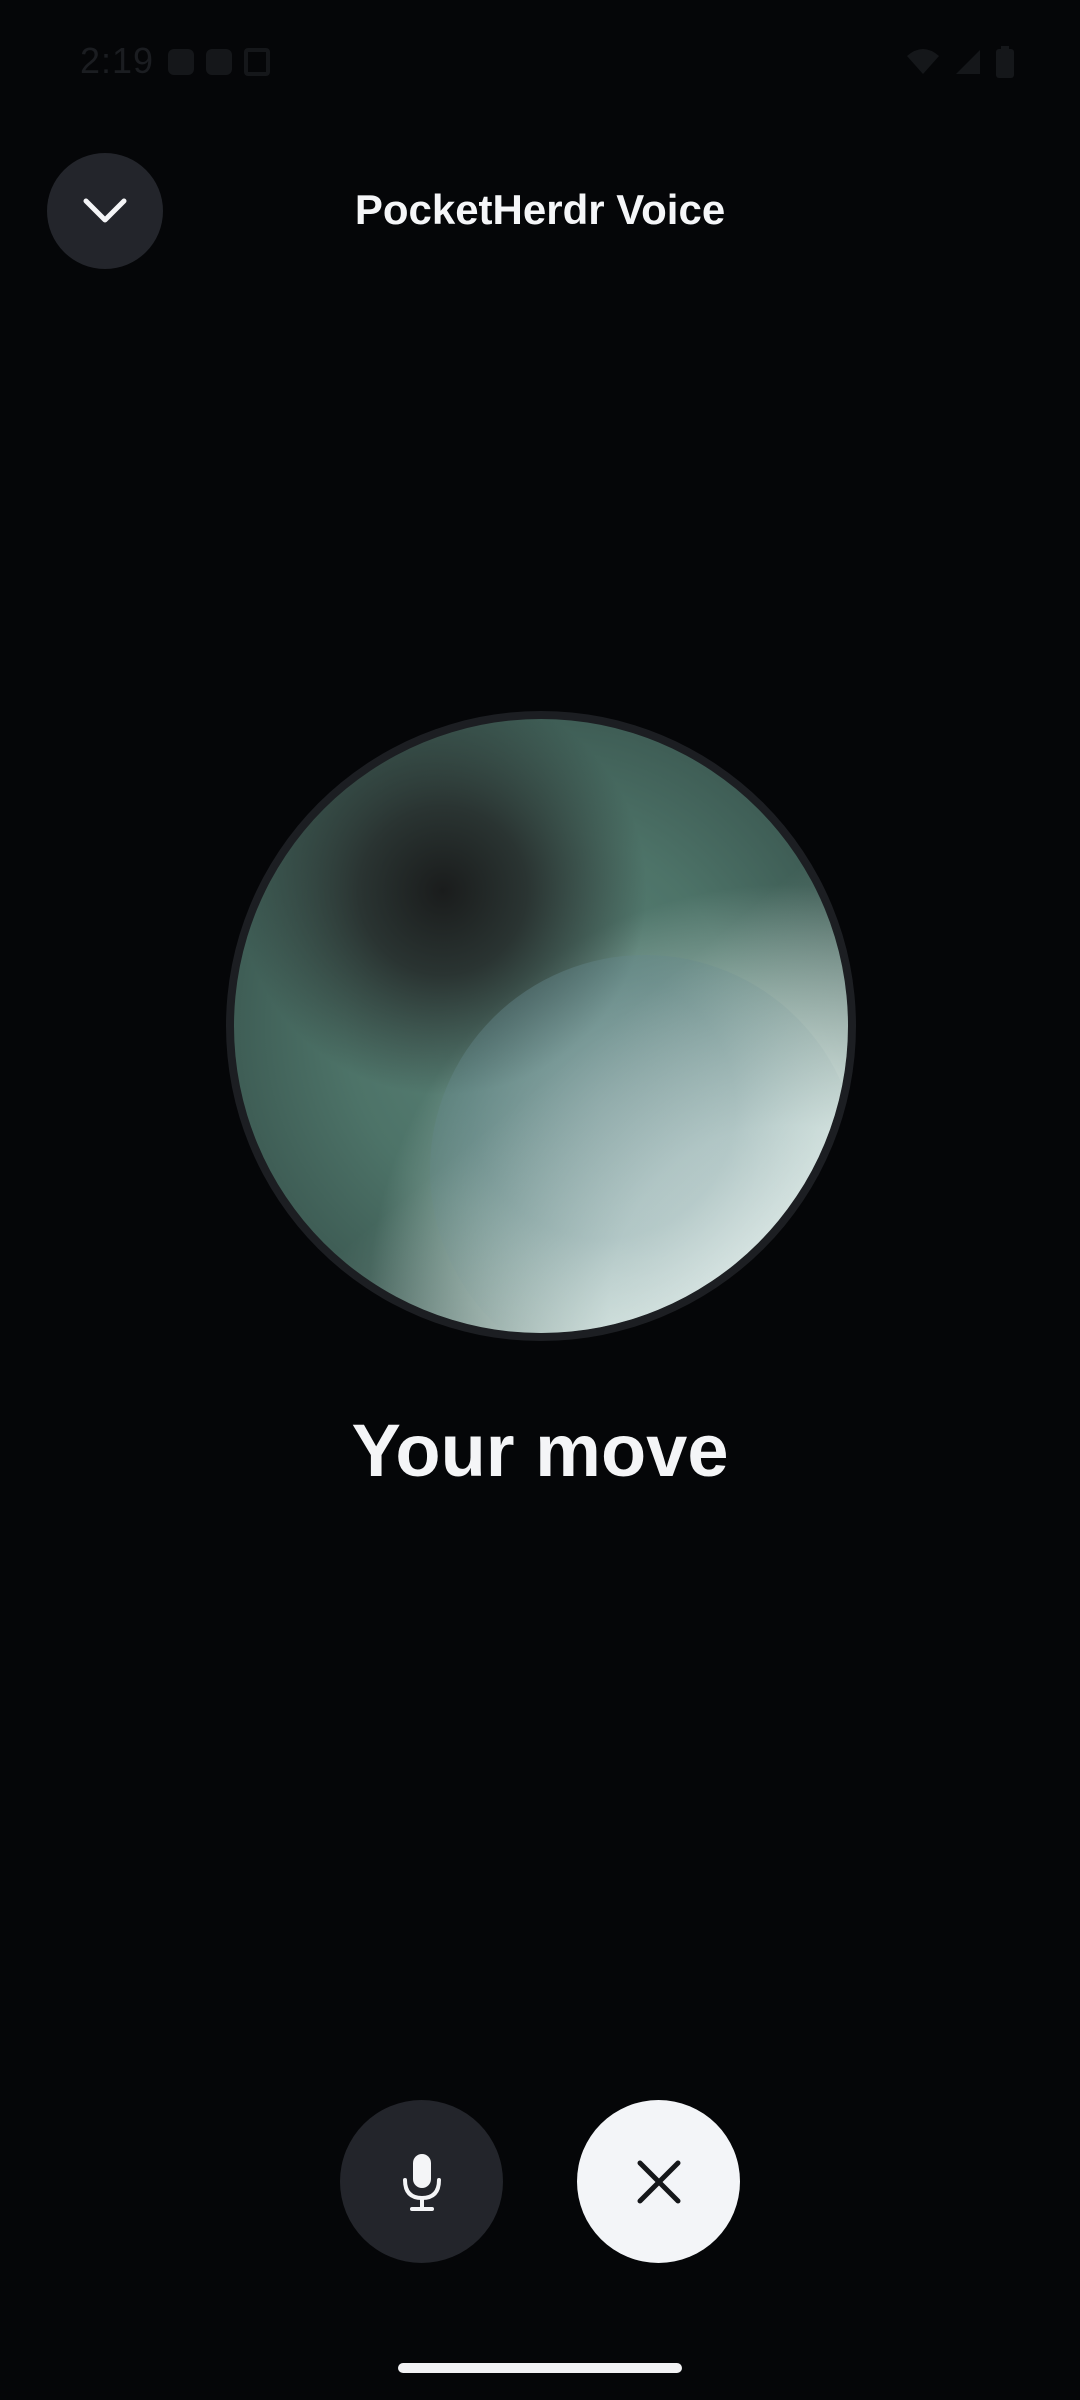 This screenshot has height=2400, width=1080. I want to click on status-bar: 2:19, so click(540, 60).